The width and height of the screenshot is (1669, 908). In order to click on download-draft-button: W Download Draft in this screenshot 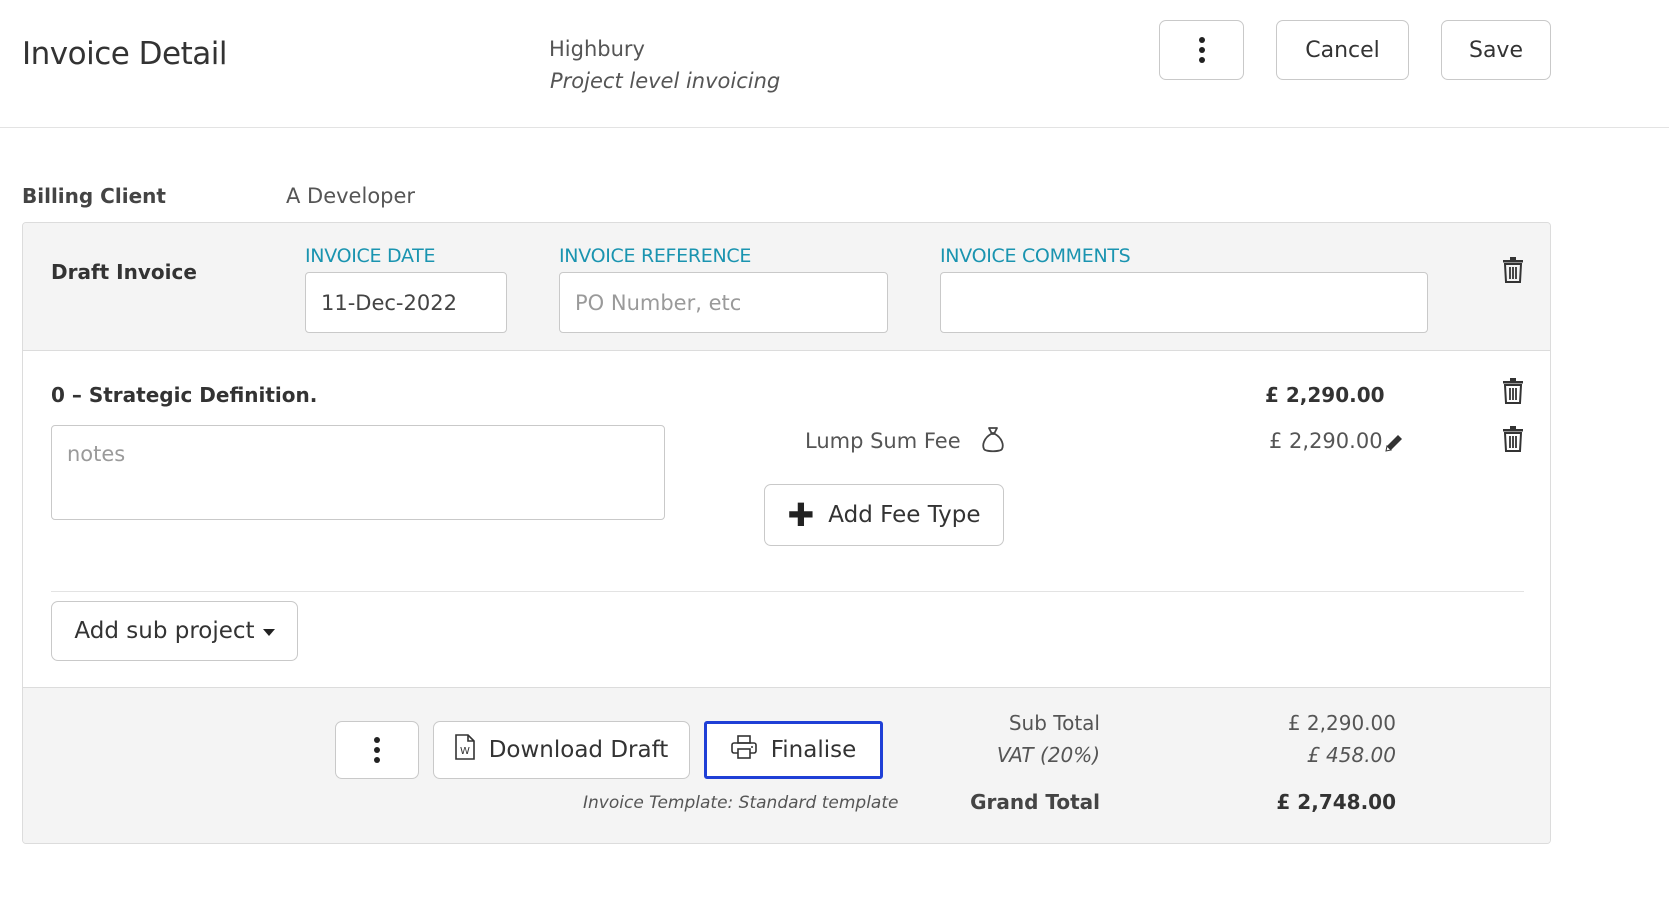, I will do `click(561, 750)`.